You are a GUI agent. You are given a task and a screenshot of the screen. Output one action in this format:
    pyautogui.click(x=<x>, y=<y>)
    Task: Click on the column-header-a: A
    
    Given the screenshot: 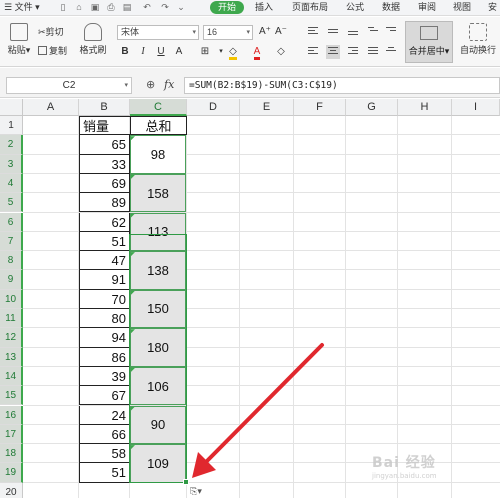 What is the action you would take?
    pyautogui.click(x=51, y=107)
    